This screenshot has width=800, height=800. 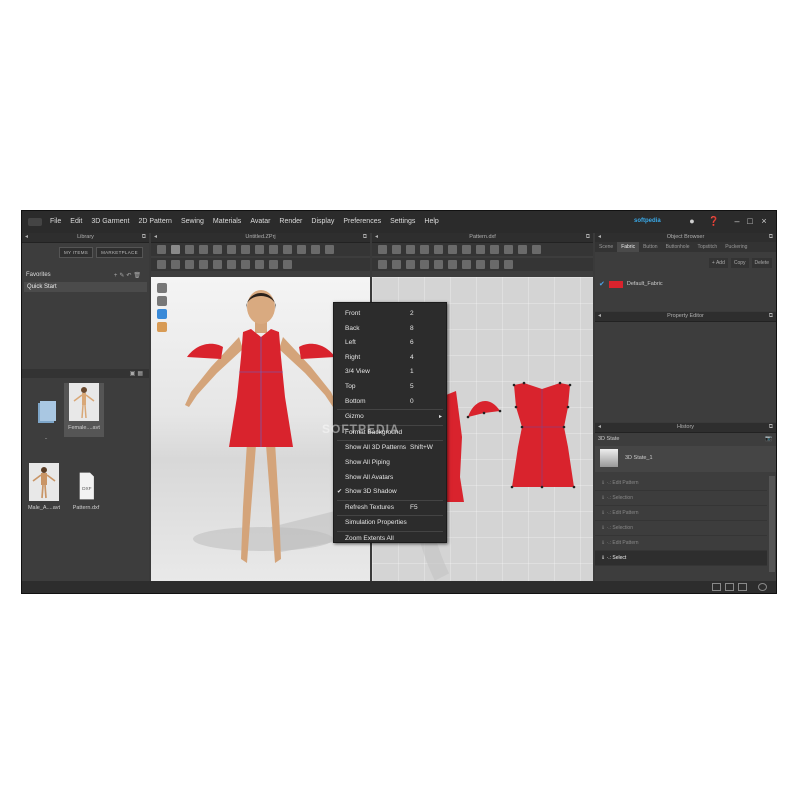 I want to click on circle-icon, so click(x=452, y=249).